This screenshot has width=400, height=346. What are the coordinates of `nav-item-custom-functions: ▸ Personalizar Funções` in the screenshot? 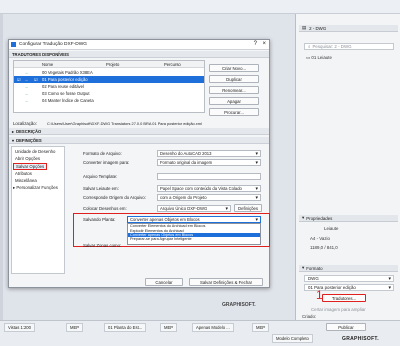 It's located at (35, 188).